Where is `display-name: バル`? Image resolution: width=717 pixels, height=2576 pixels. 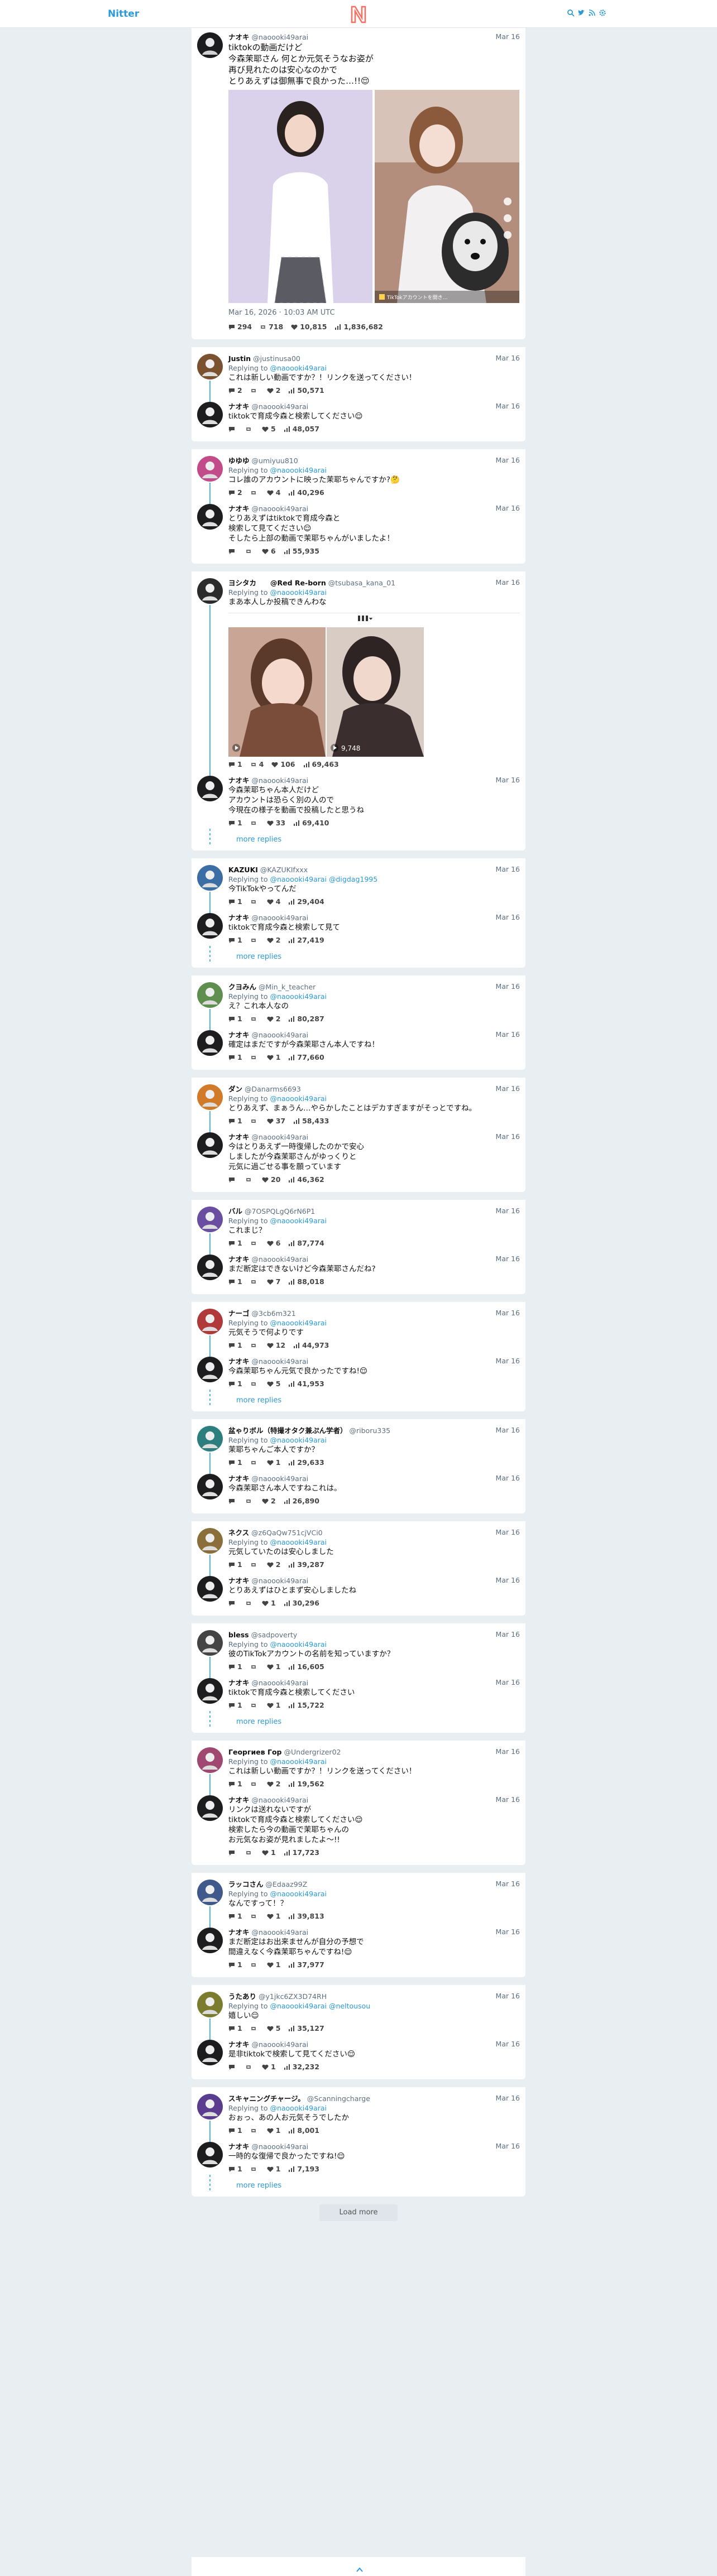 display-name: バル is located at coordinates (235, 1211).